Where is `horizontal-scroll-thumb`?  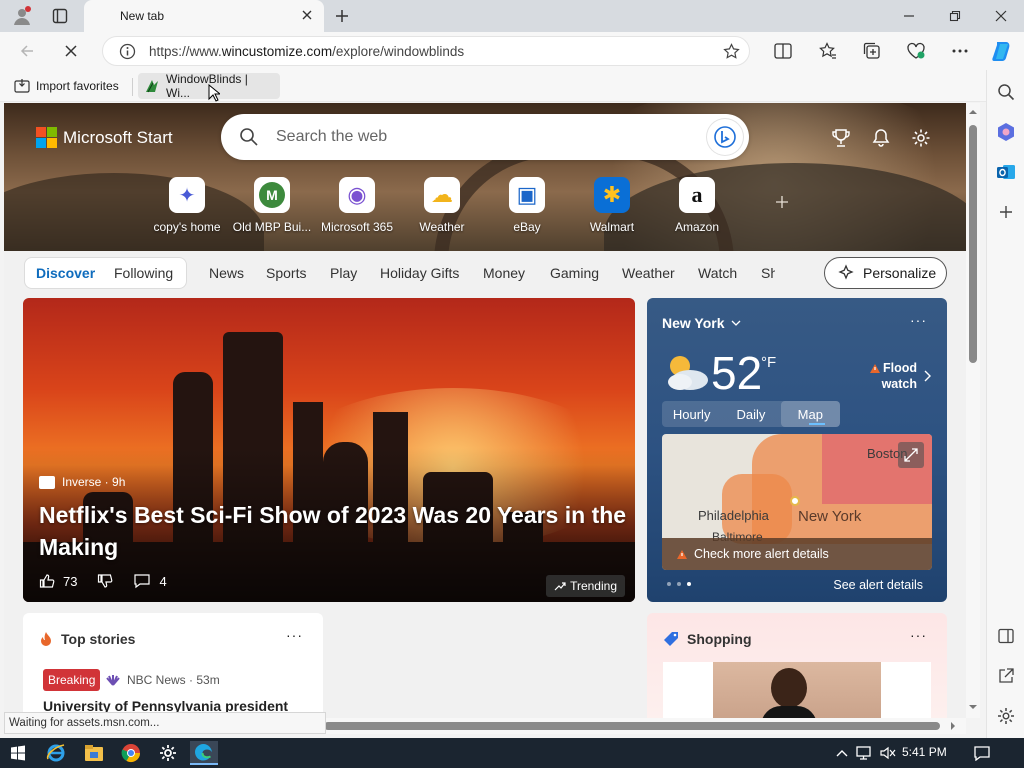 horizontal-scroll-thumb is located at coordinates (632, 726).